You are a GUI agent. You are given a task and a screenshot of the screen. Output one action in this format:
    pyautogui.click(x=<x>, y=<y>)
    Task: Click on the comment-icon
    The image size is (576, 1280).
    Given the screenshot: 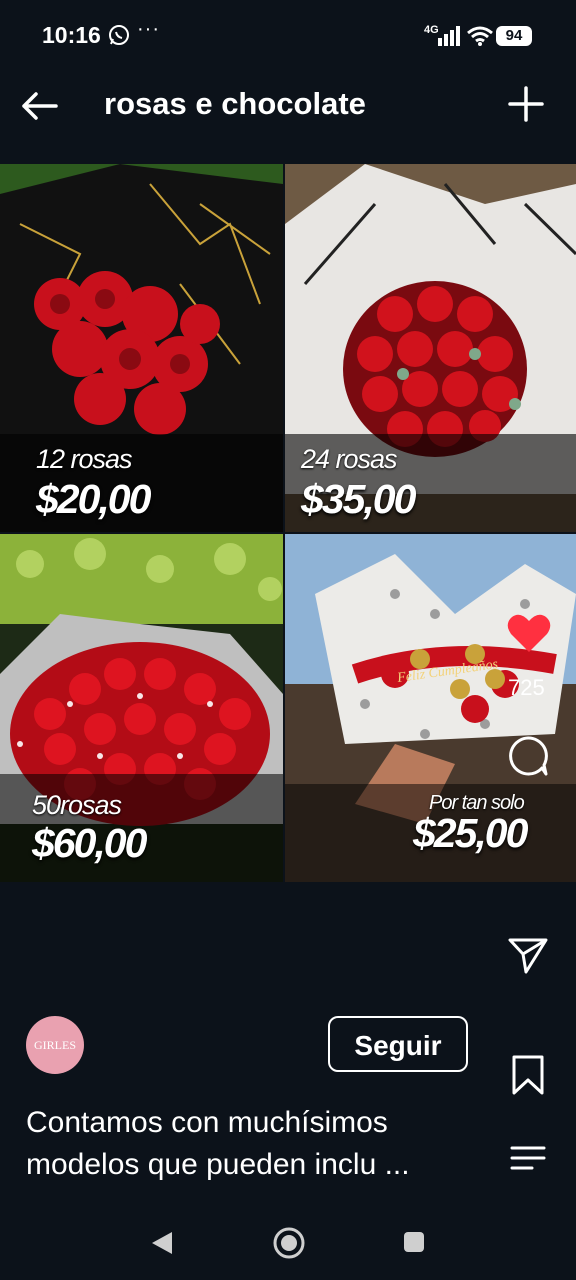 What is the action you would take?
    pyautogui.click(x=528, y=756)
    